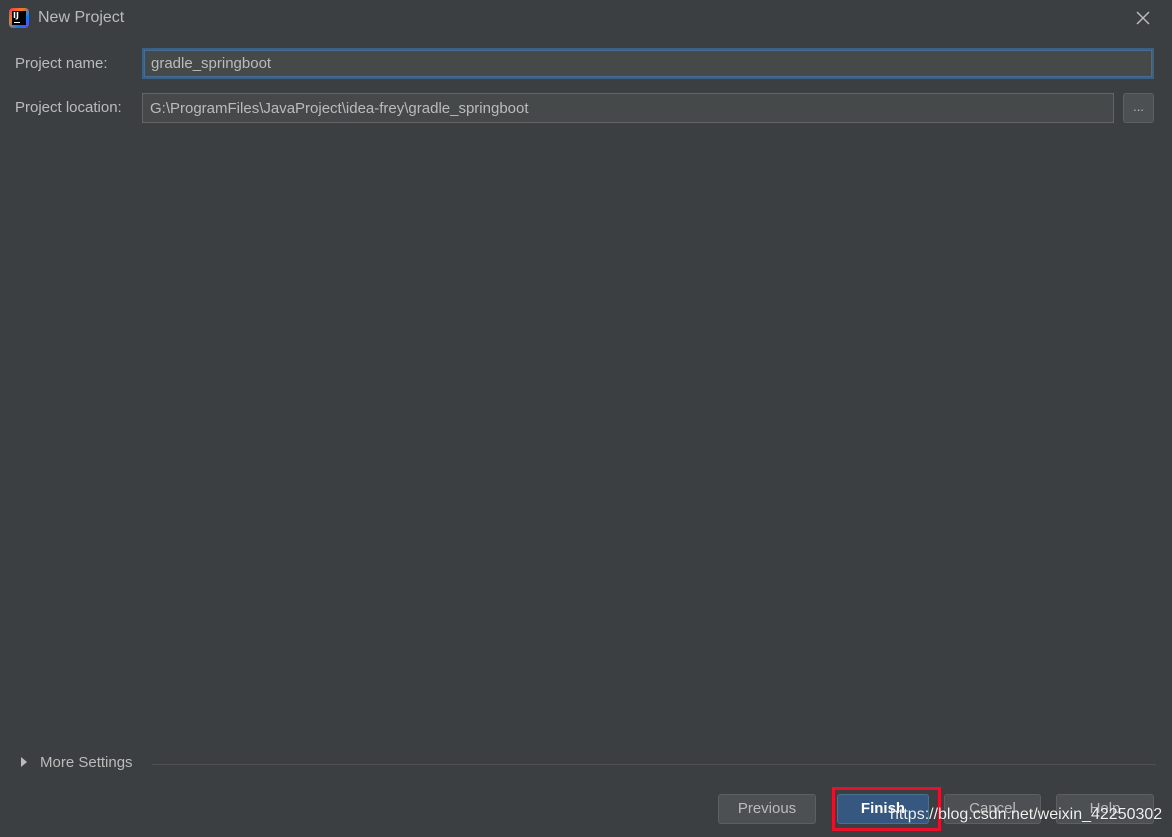  I want to click on close-icon, so click(1143, 18).